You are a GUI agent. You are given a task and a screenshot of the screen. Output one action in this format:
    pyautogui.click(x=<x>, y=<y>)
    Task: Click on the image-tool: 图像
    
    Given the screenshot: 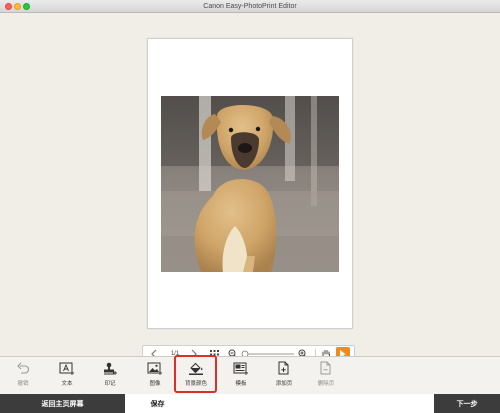 What is the action you would take?
    pyautogui.click(x=155, y=376)
    